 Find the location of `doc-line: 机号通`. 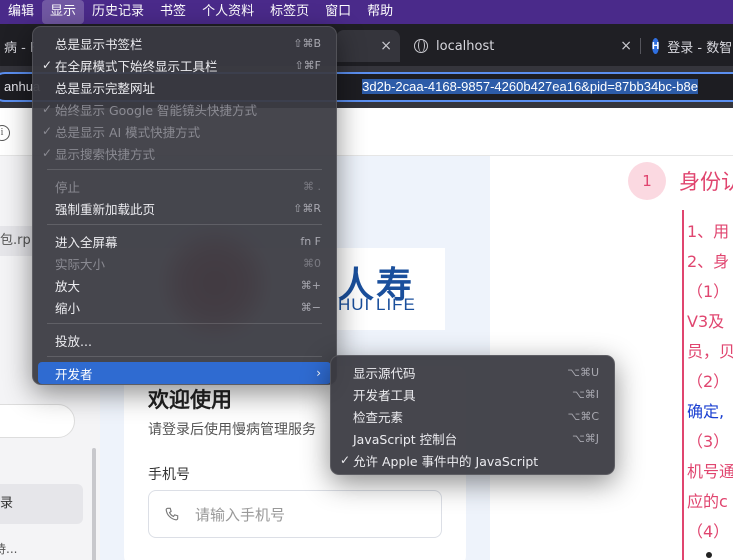

doc-line: 机号通 is located at coordinates (710, 471).